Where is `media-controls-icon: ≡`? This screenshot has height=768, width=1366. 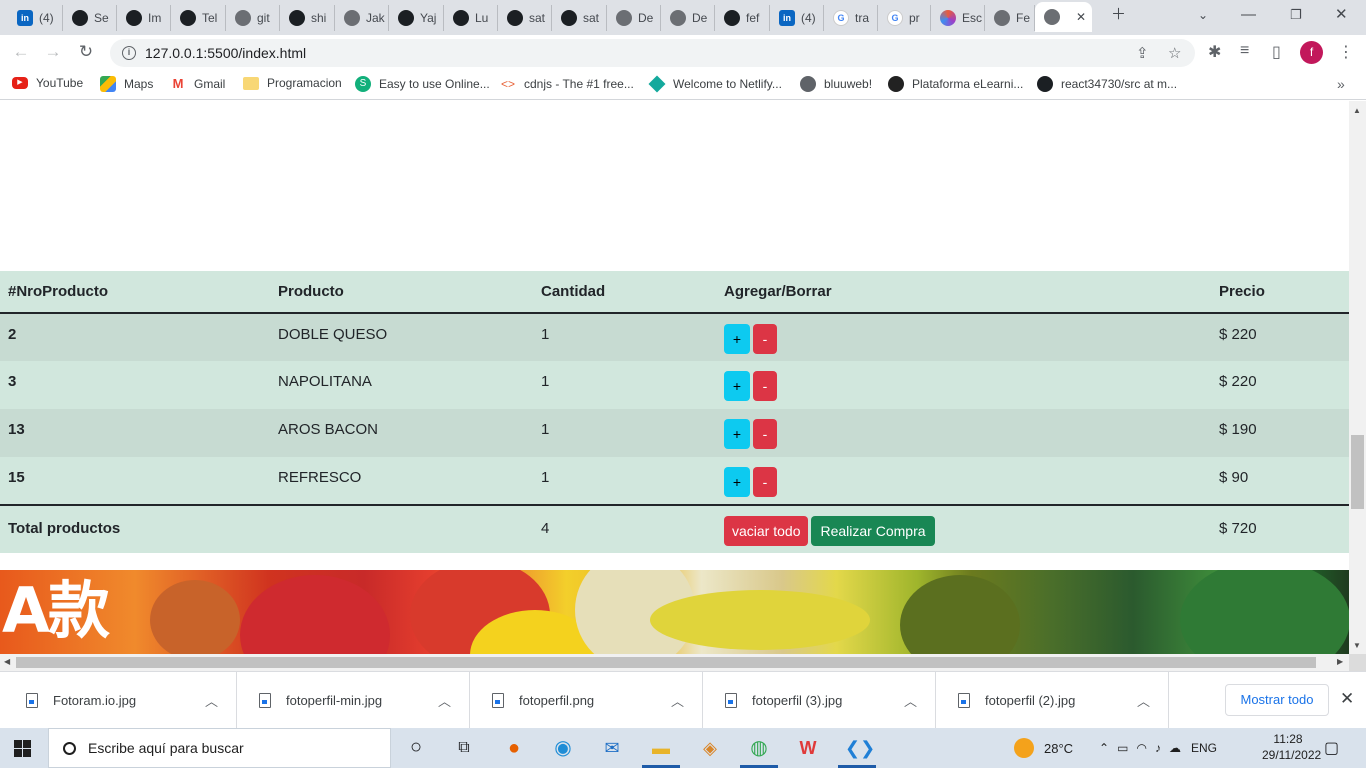 media-controls-icon: ≡ is located at coordinates (1244, 51).